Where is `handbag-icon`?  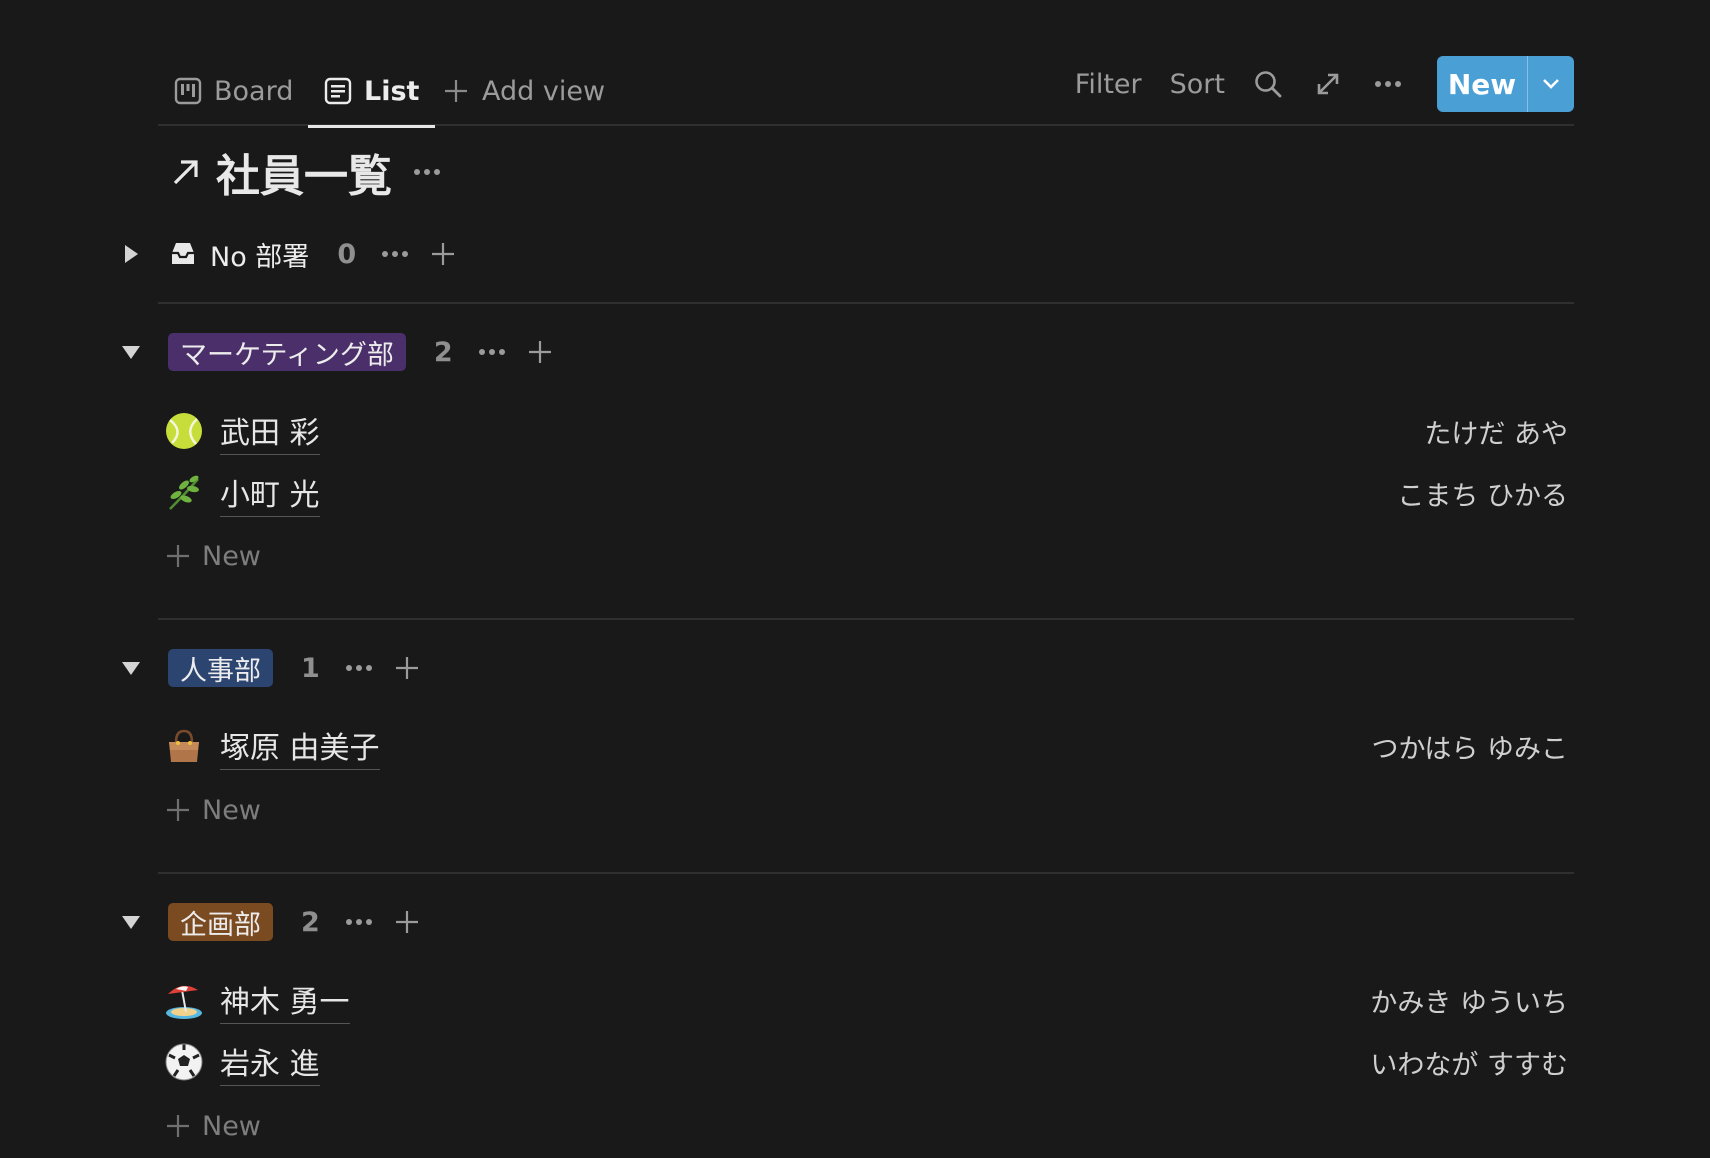
handbag-icon is located at coordinates (184, 746).